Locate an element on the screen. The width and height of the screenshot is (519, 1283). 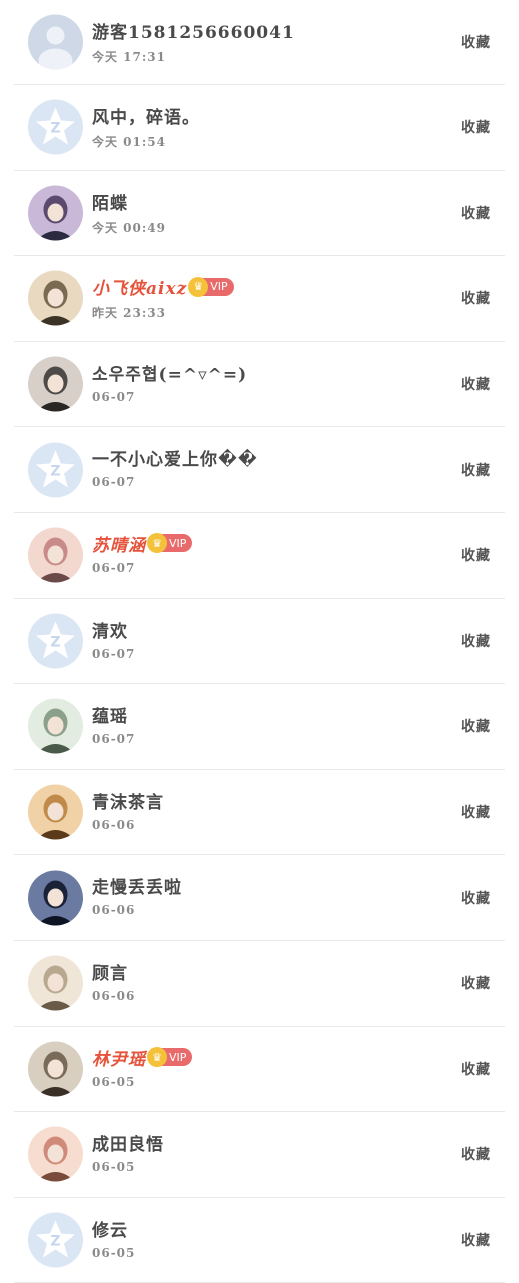
name-line: 顾言 is located at coordinates (110, 971).